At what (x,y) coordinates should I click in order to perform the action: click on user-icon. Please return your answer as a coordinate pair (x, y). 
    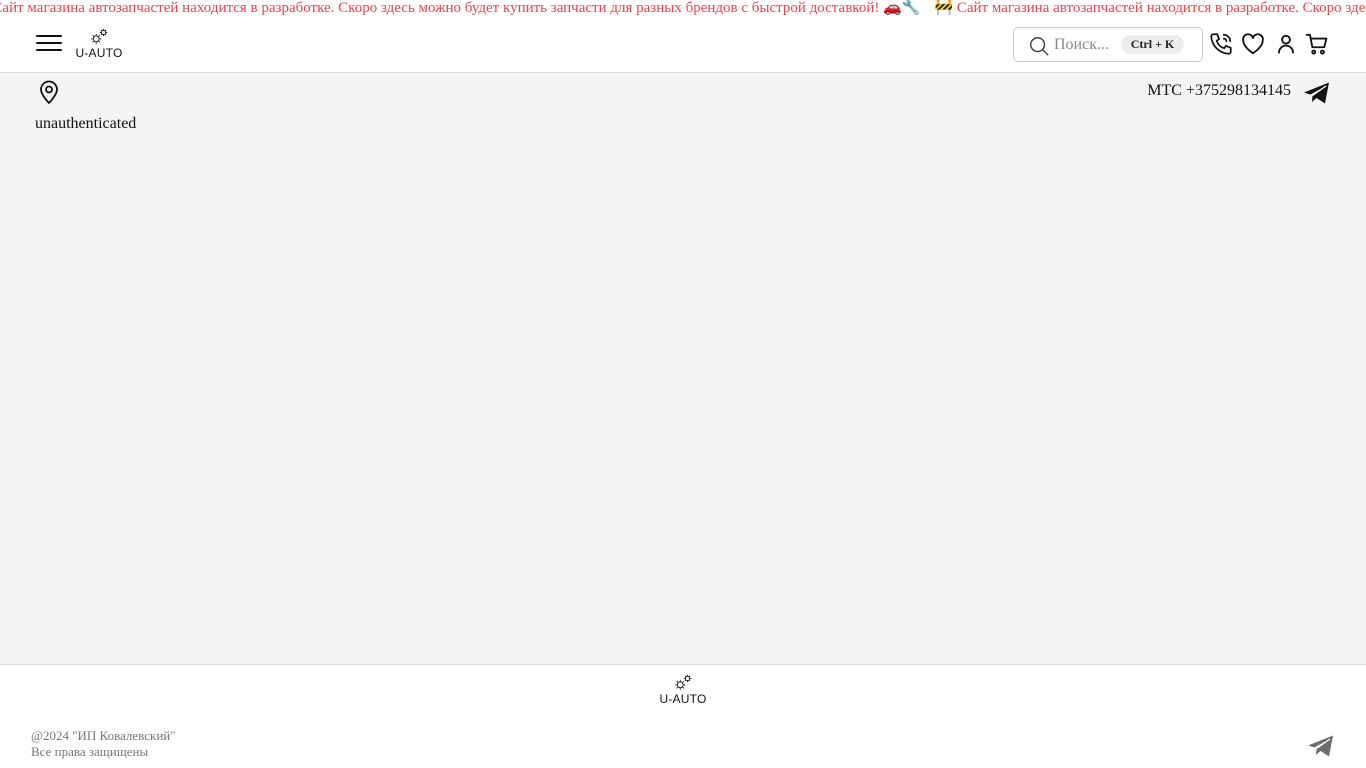
    Looking at the image, I should click on (1286, 44).